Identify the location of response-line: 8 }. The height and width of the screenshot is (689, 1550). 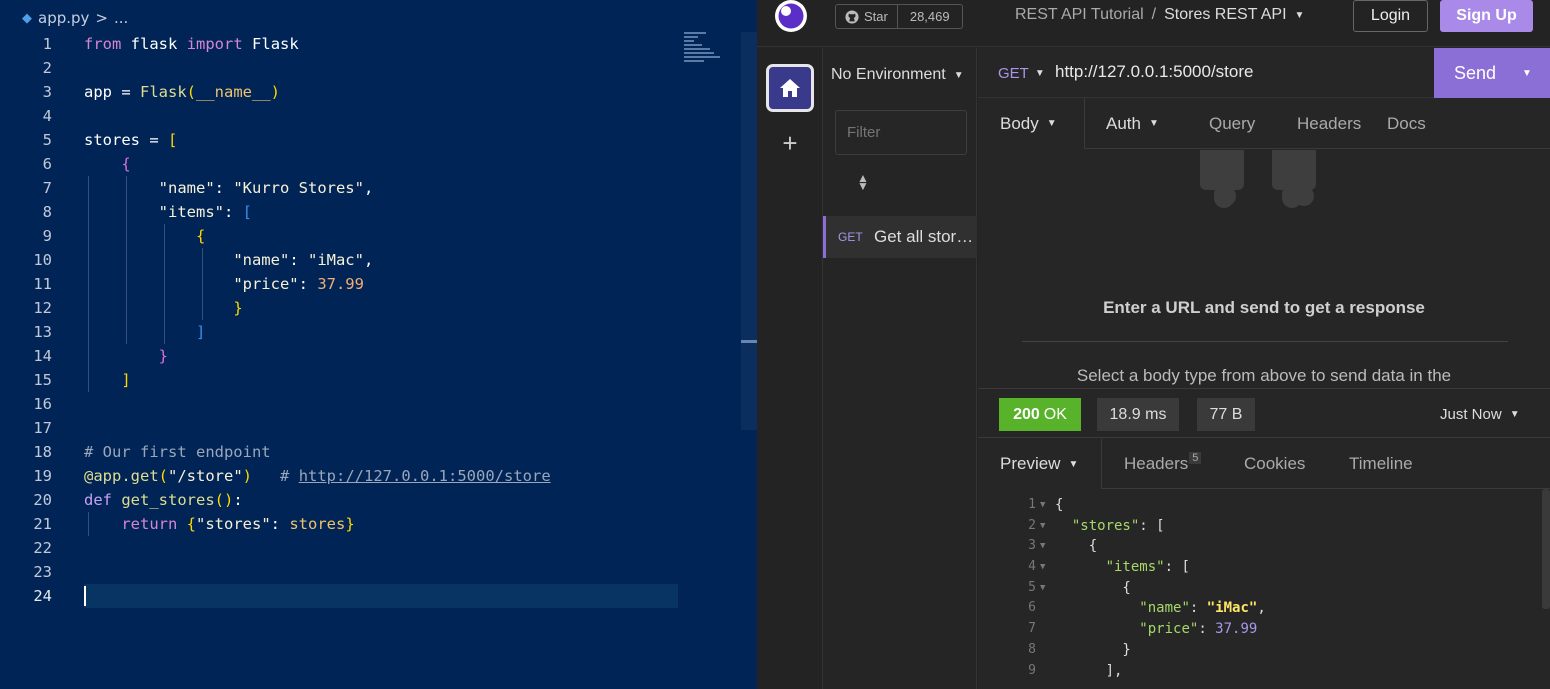
(1079, 649).